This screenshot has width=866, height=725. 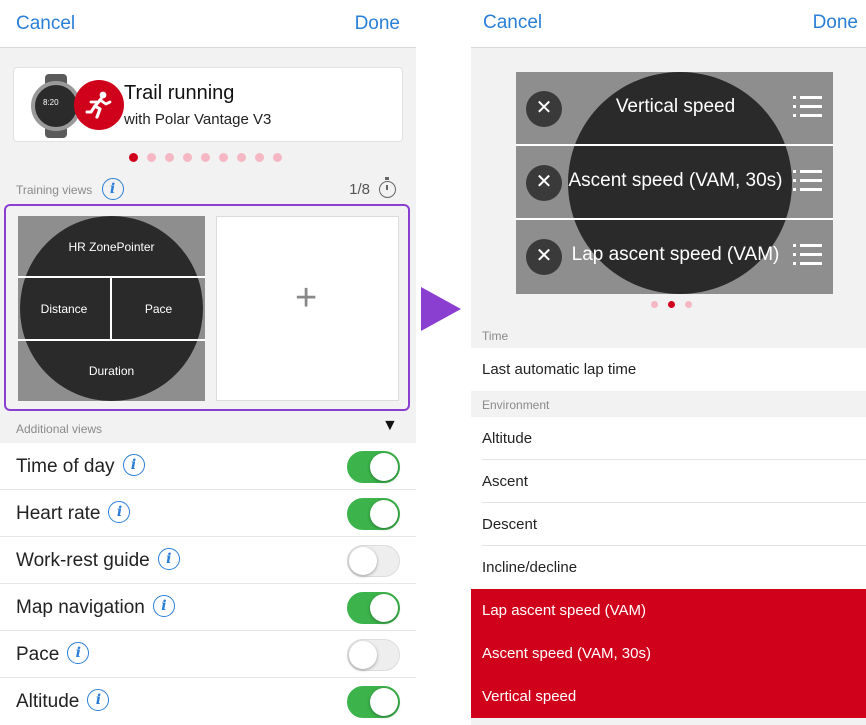 I want to click on additional-view-label: Heart rate, so click(x=58, y=513).